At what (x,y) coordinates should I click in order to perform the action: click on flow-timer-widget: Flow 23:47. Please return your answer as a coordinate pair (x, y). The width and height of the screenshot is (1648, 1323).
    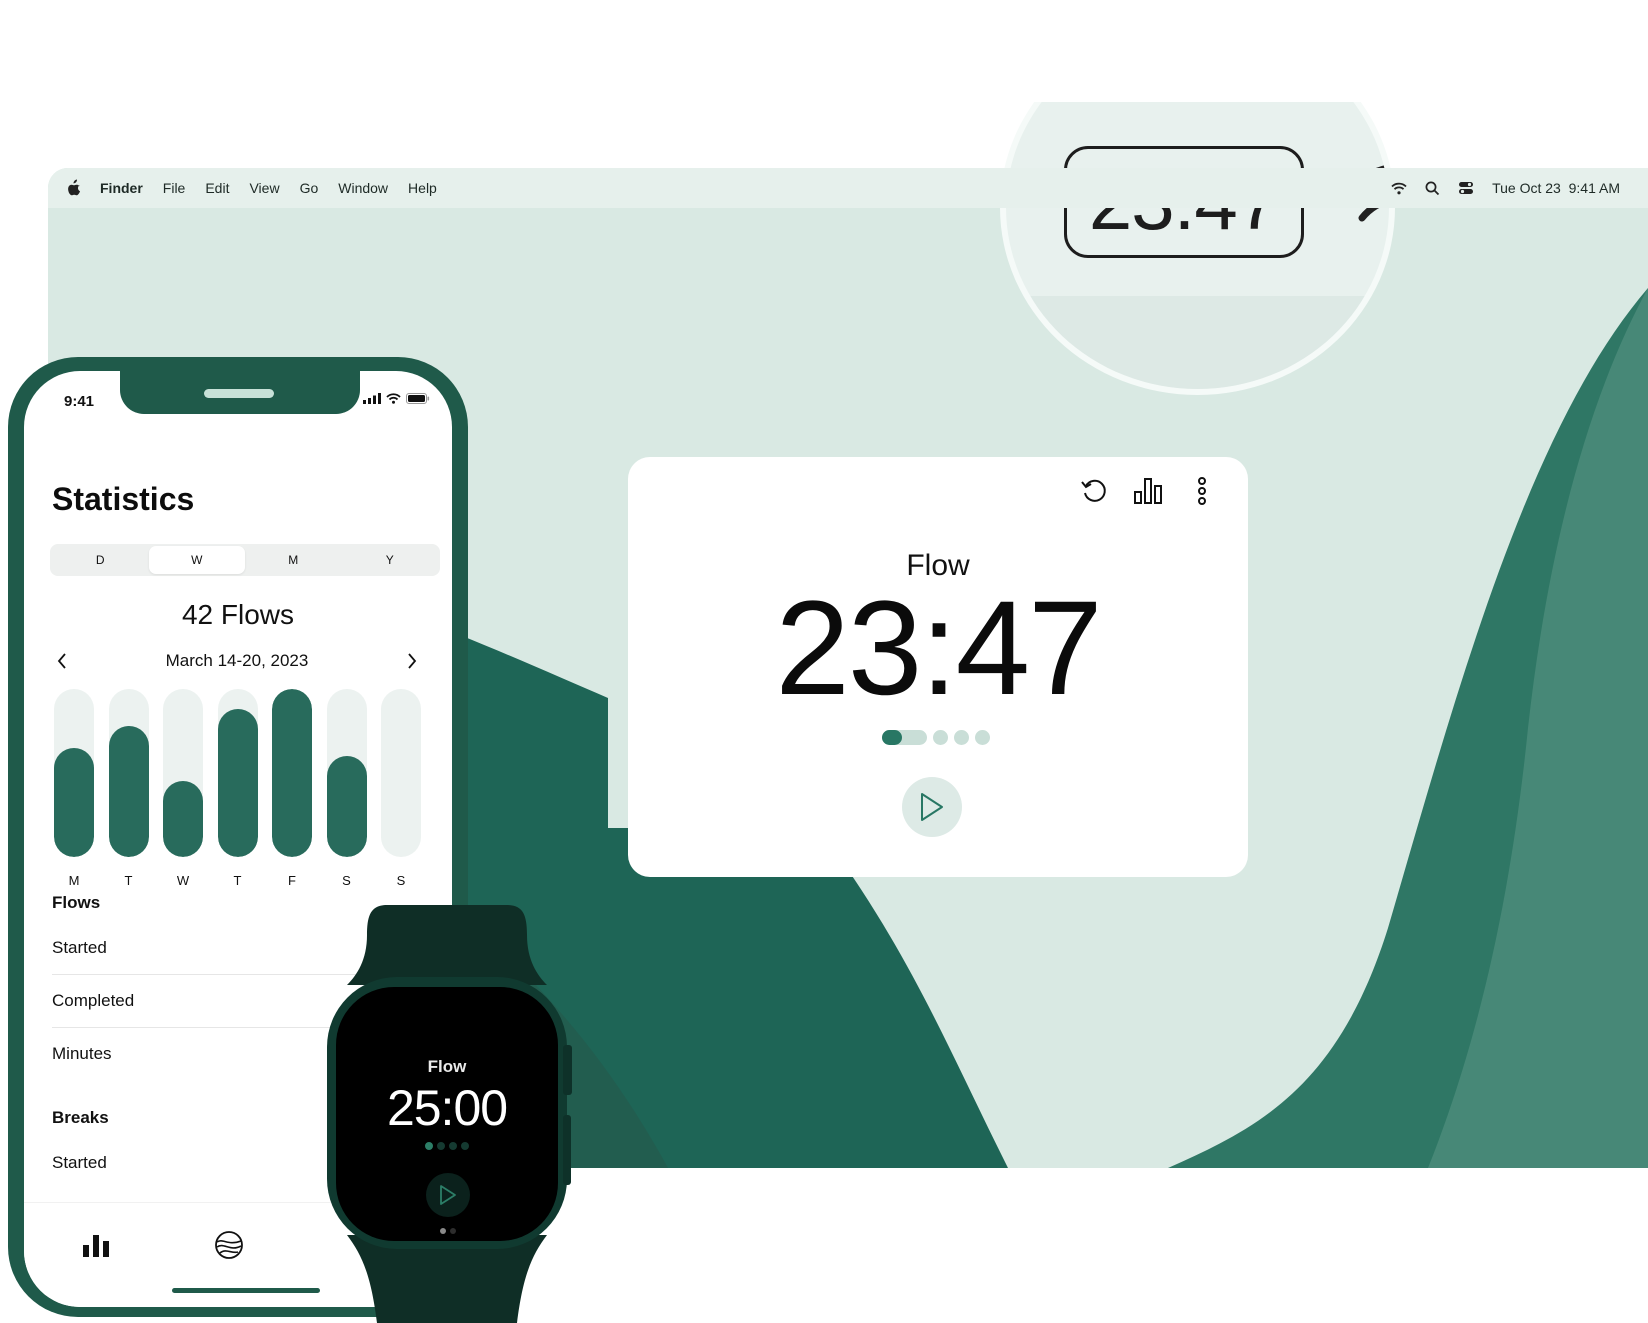
    Looking at the image, I should click on (938, 667).